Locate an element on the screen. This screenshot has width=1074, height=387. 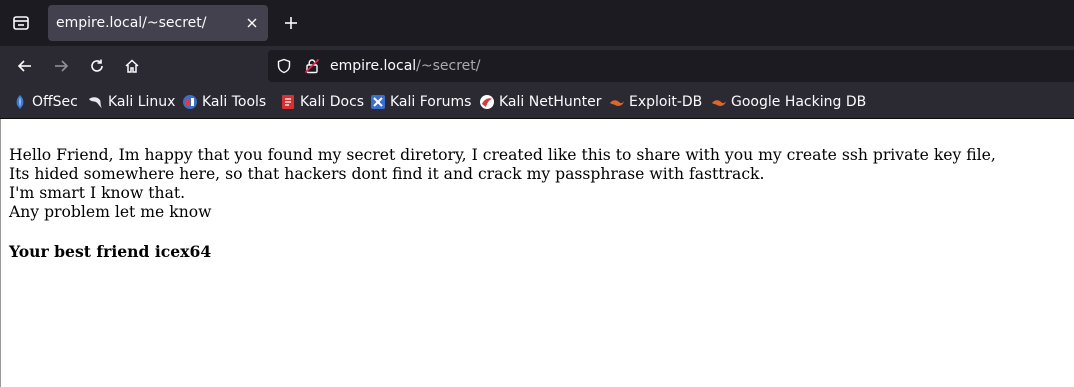
bookmark-kali-forums: Kali Forums is located at coordinates (420, 102).